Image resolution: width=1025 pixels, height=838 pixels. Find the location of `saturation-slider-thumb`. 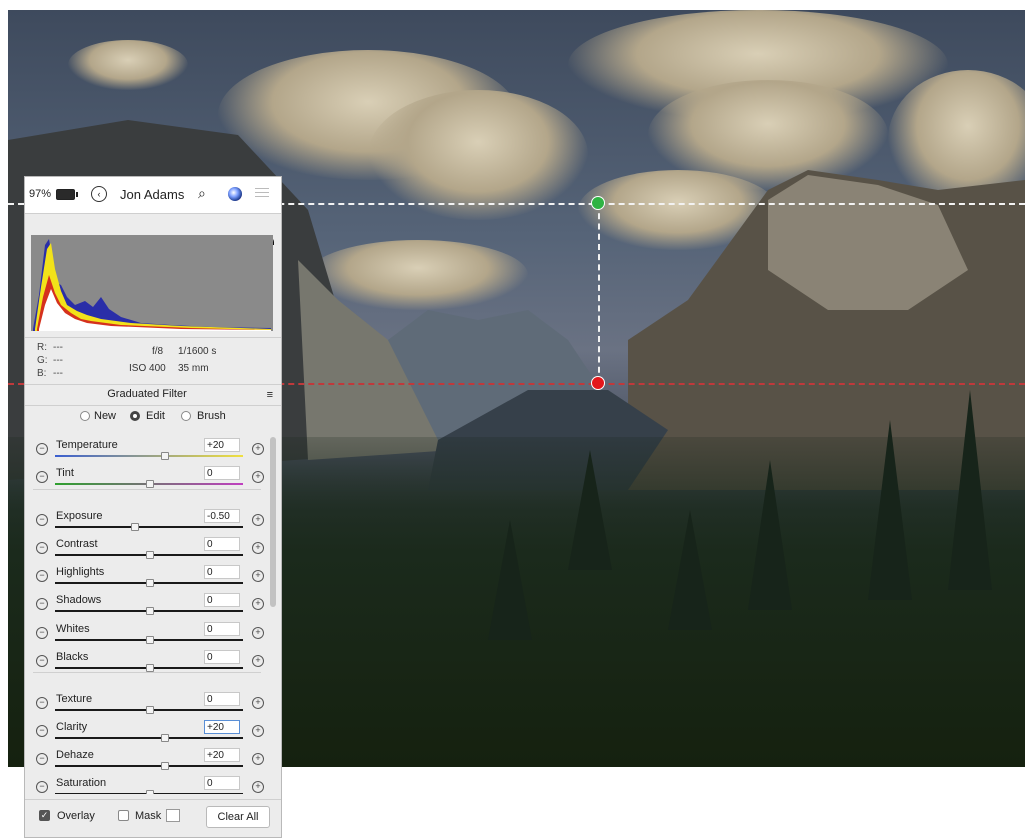

saturation-slider-thumb is located at coordinates (150, 792).